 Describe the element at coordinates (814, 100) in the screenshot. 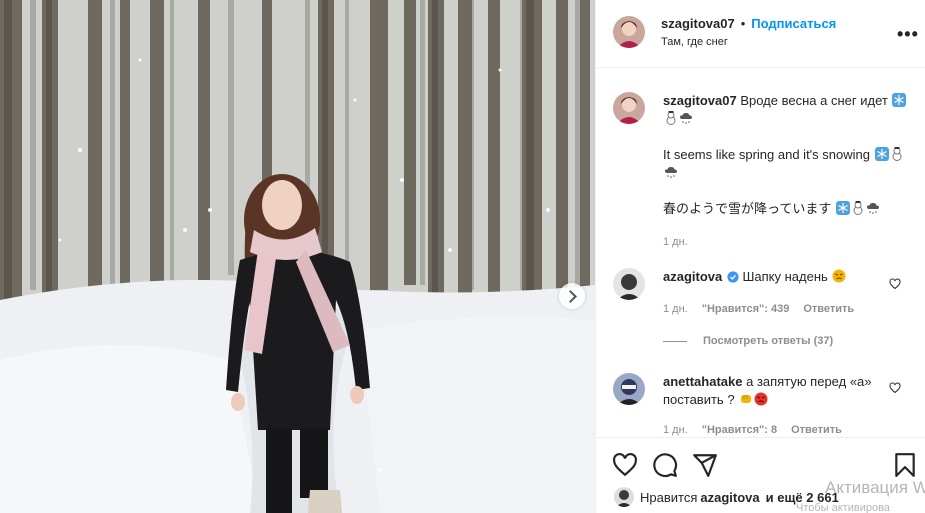

I see `caption-line-1: Вроде весна а снег идет` at that location.